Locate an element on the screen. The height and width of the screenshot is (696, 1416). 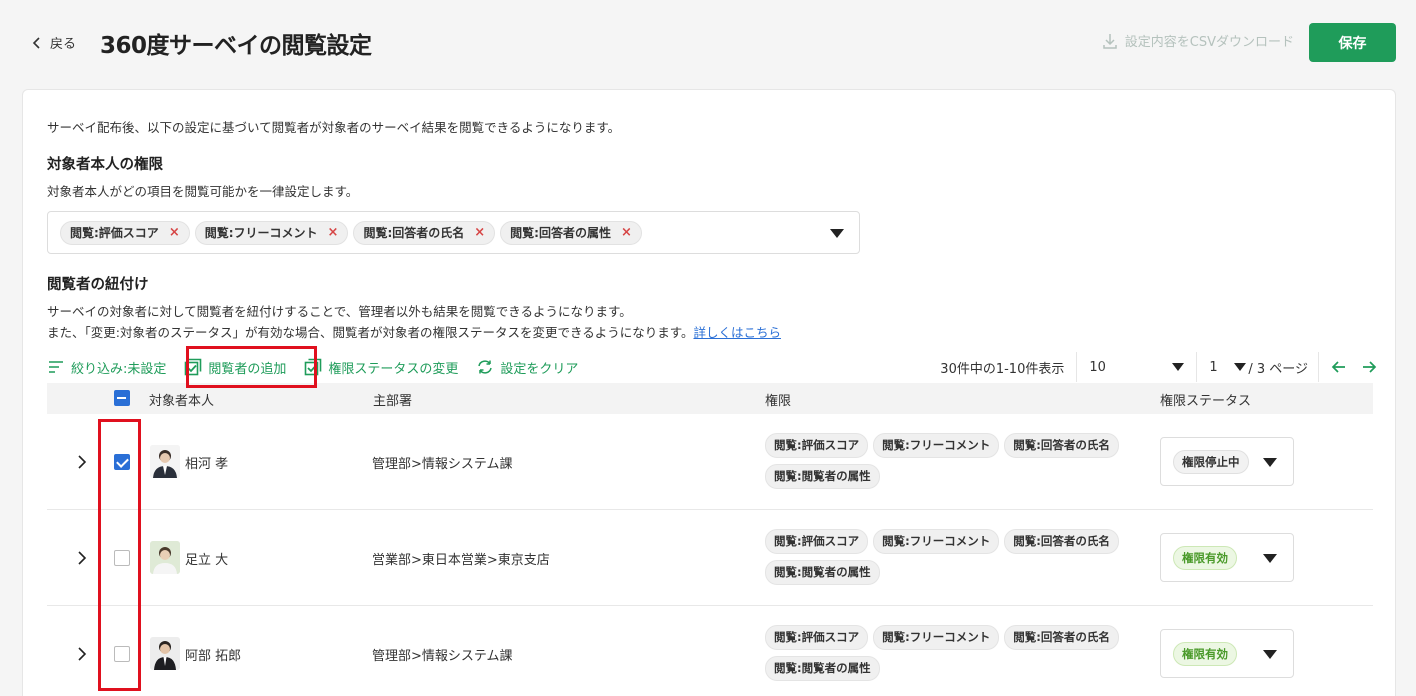
change-status-label: 権限ステータスの変更 is located at coordinates (393, 369).